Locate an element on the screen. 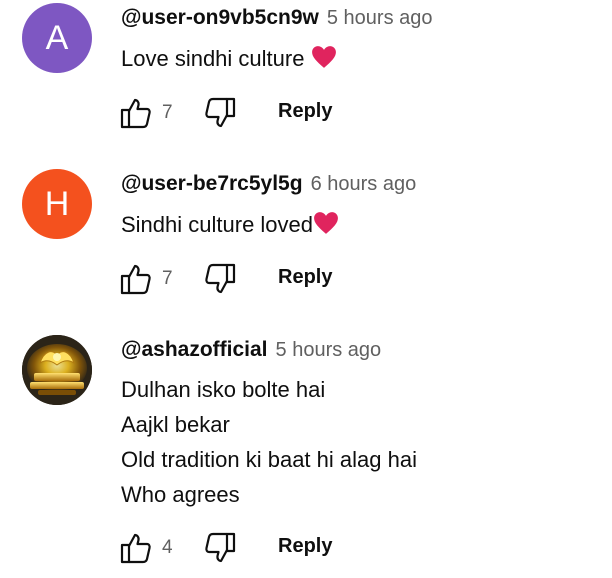 Image resolution: width=612 pixels, height=578 pixels. comment-text-content: Love sindhi culture is located at coordinates (216, 58).